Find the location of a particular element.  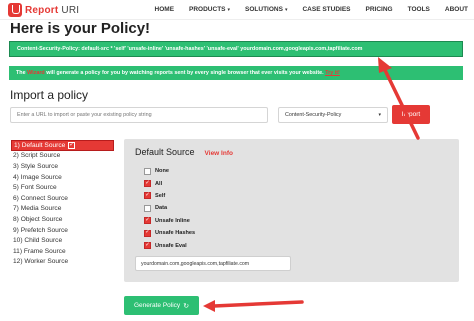

nav-link-label: HOME is located at coordinates (164, 9).